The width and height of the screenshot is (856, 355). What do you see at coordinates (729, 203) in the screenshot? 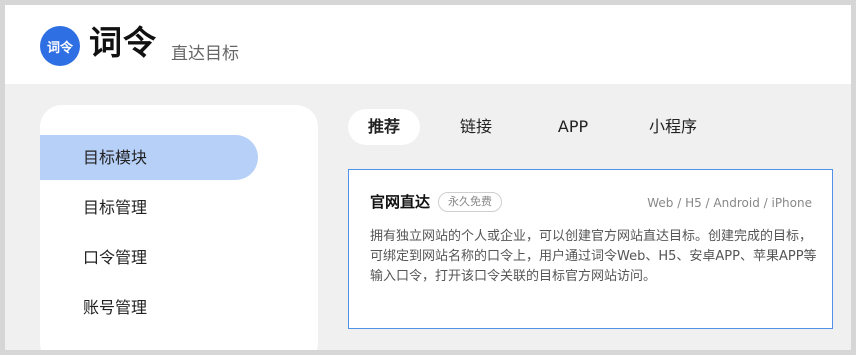
I see `platform-list: Web / H5 / Android / iPhone` at bounding box center [729, 203].